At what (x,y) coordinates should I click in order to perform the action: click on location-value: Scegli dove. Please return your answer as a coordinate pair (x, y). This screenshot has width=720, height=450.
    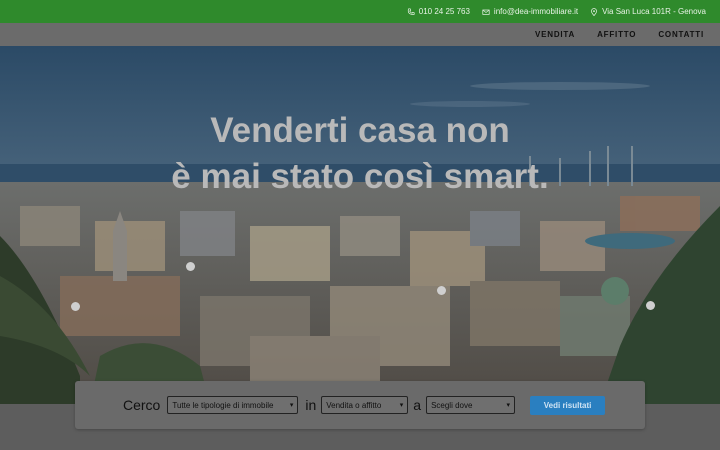
    Looking at the image, I should click on (452, 405).